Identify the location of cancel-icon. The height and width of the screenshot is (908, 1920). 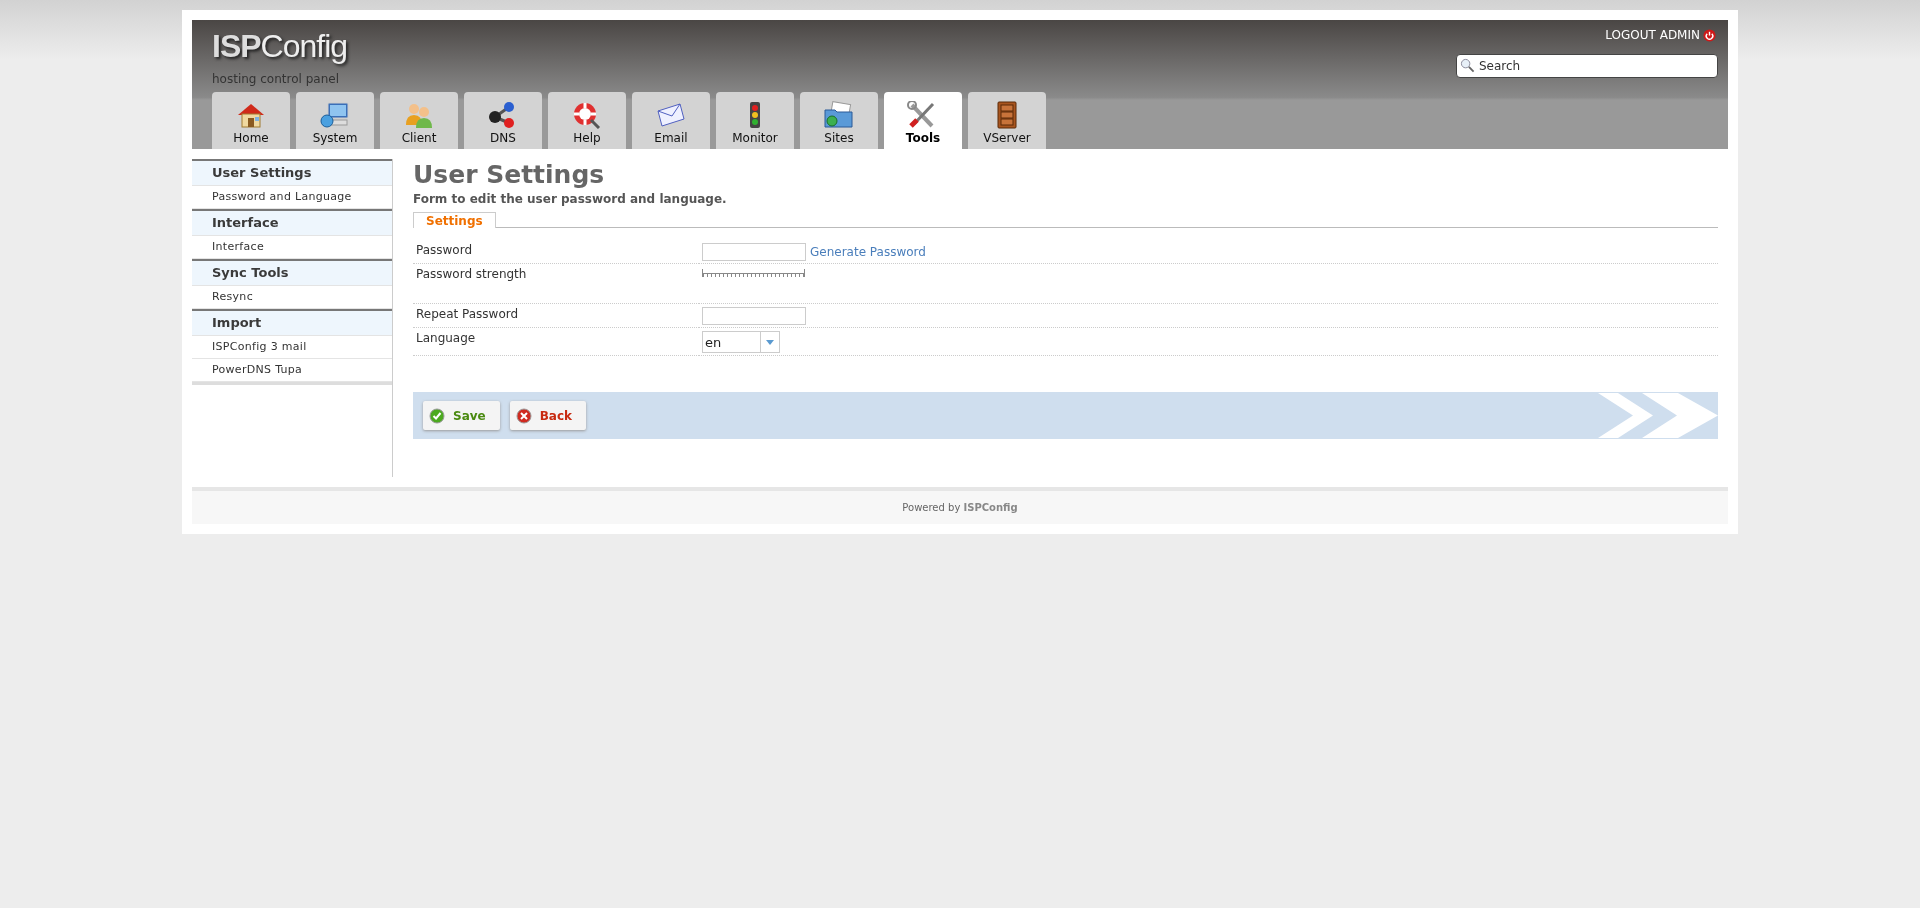
(523, 415).